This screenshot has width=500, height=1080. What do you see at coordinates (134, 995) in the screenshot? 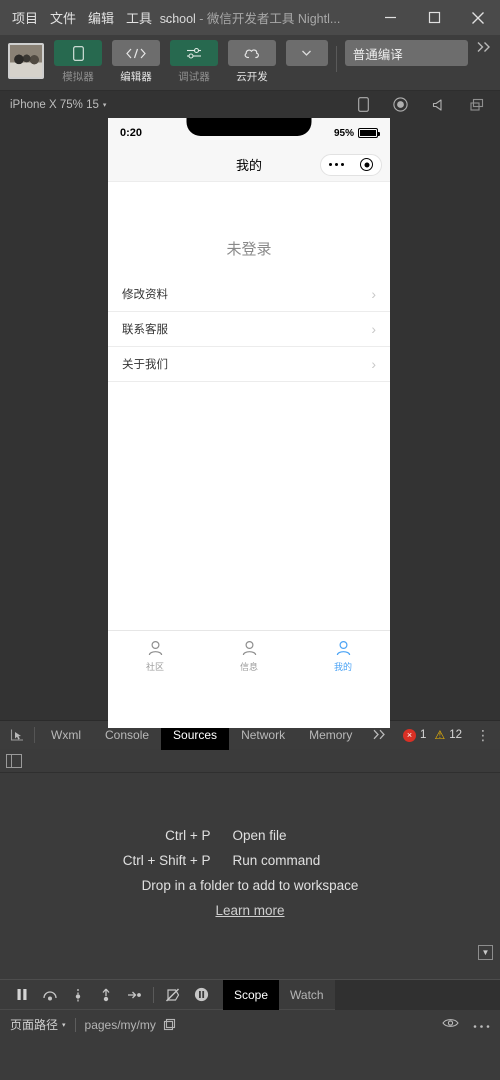
I see `step-icon` at bounding box center [134, 995].